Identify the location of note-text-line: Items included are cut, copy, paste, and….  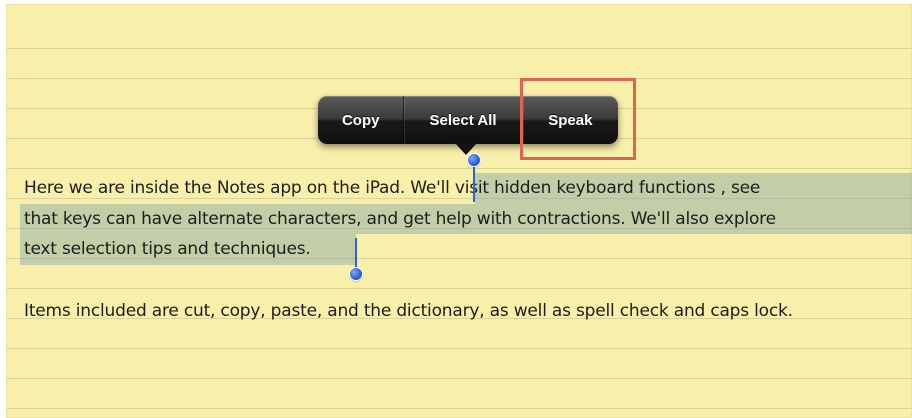
(408, 311).